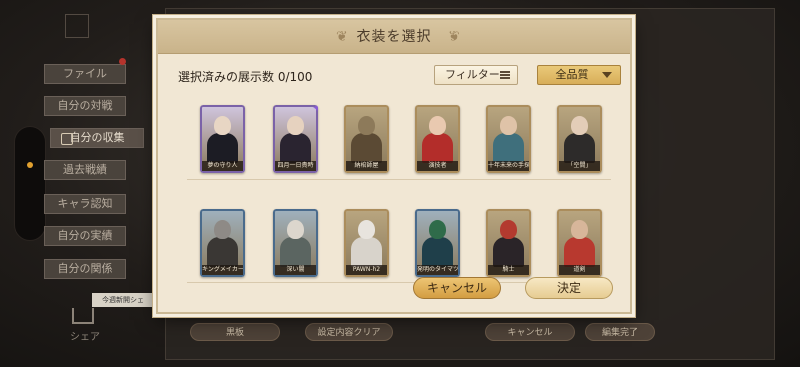 This screenshot has width=800, height=367. I want to click on star-badge-icon: ✦, so click(314, 110).